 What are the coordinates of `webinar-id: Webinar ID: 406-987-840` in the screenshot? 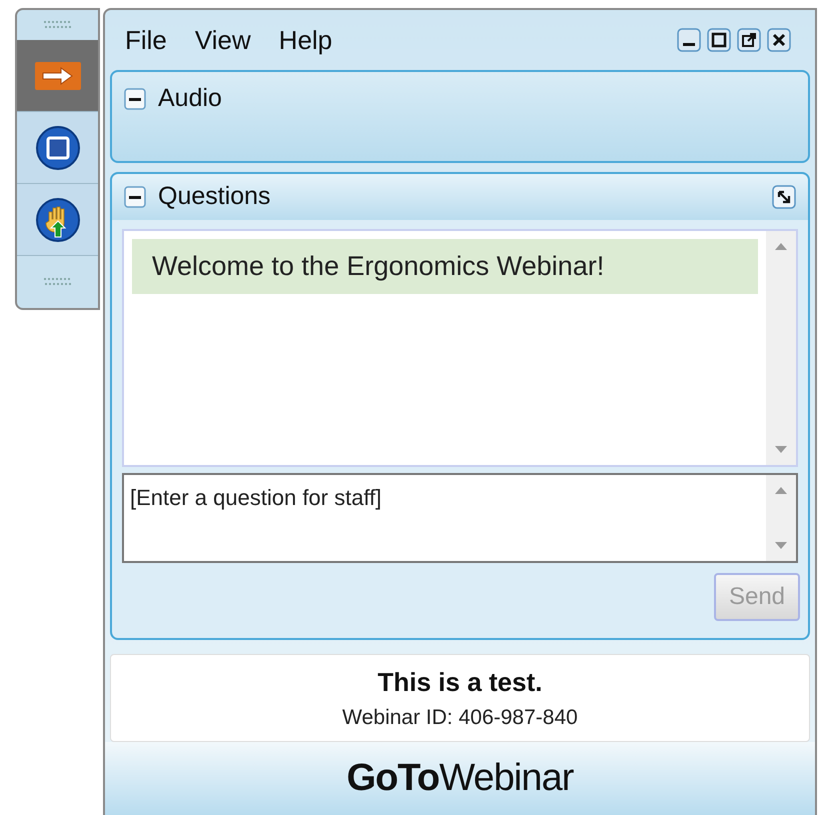 It's located at (460, 717).